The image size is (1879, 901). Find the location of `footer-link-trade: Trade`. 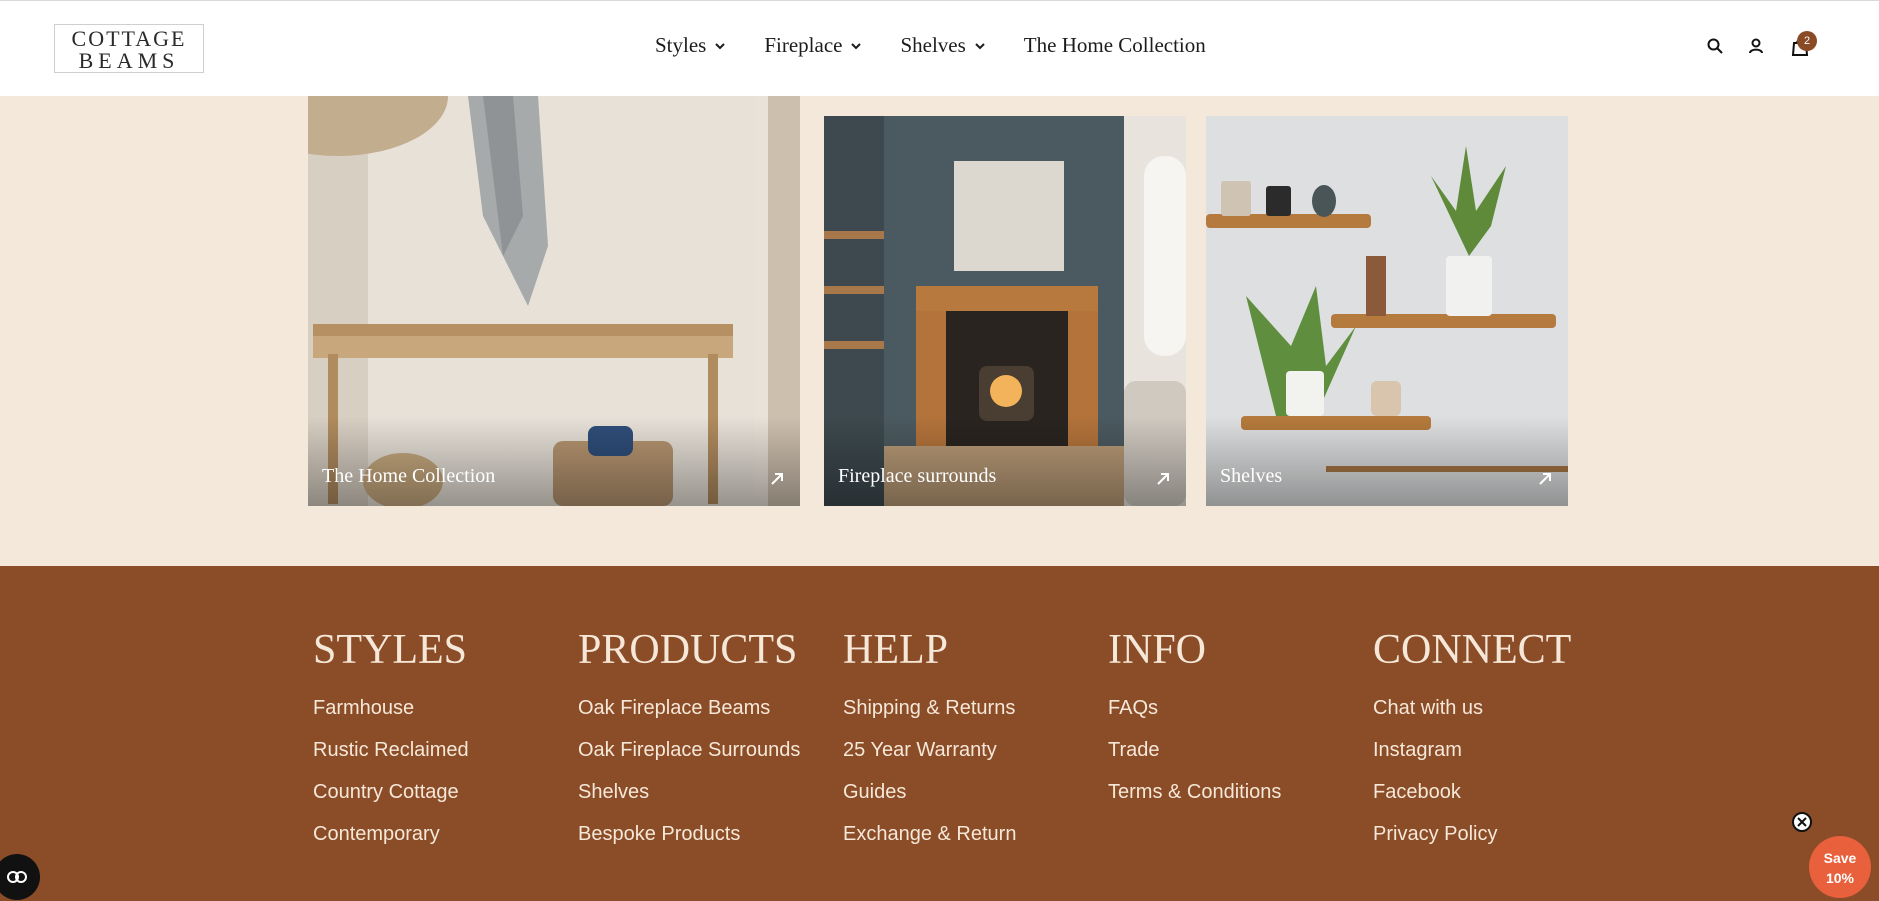

footer-link-trade: Trade is located at coordinates (1194, 750).